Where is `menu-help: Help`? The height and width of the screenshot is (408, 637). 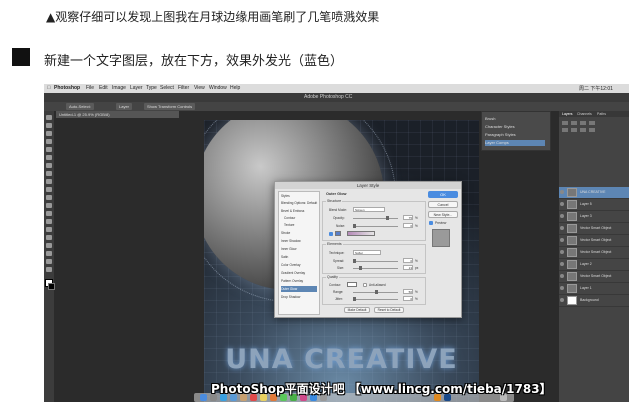
menu-help: Help is located at coordinates (235, 88).